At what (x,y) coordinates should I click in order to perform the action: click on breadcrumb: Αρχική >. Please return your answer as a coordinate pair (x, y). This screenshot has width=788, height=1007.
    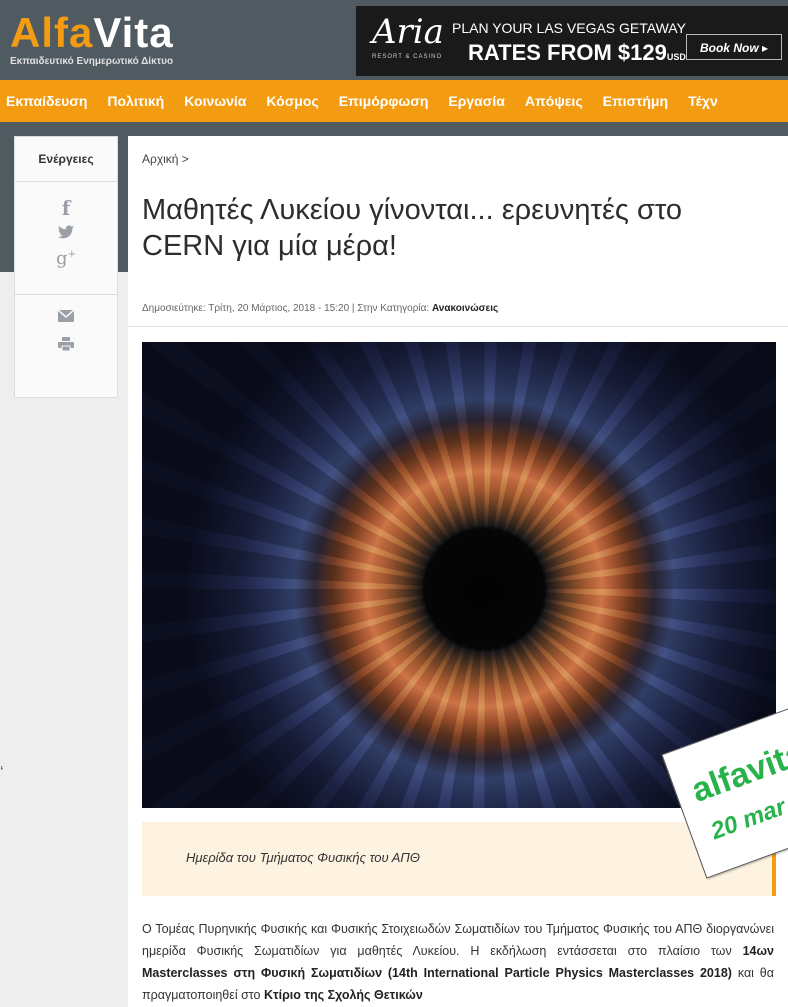
    Looking at the image, I should click on (165, 159).